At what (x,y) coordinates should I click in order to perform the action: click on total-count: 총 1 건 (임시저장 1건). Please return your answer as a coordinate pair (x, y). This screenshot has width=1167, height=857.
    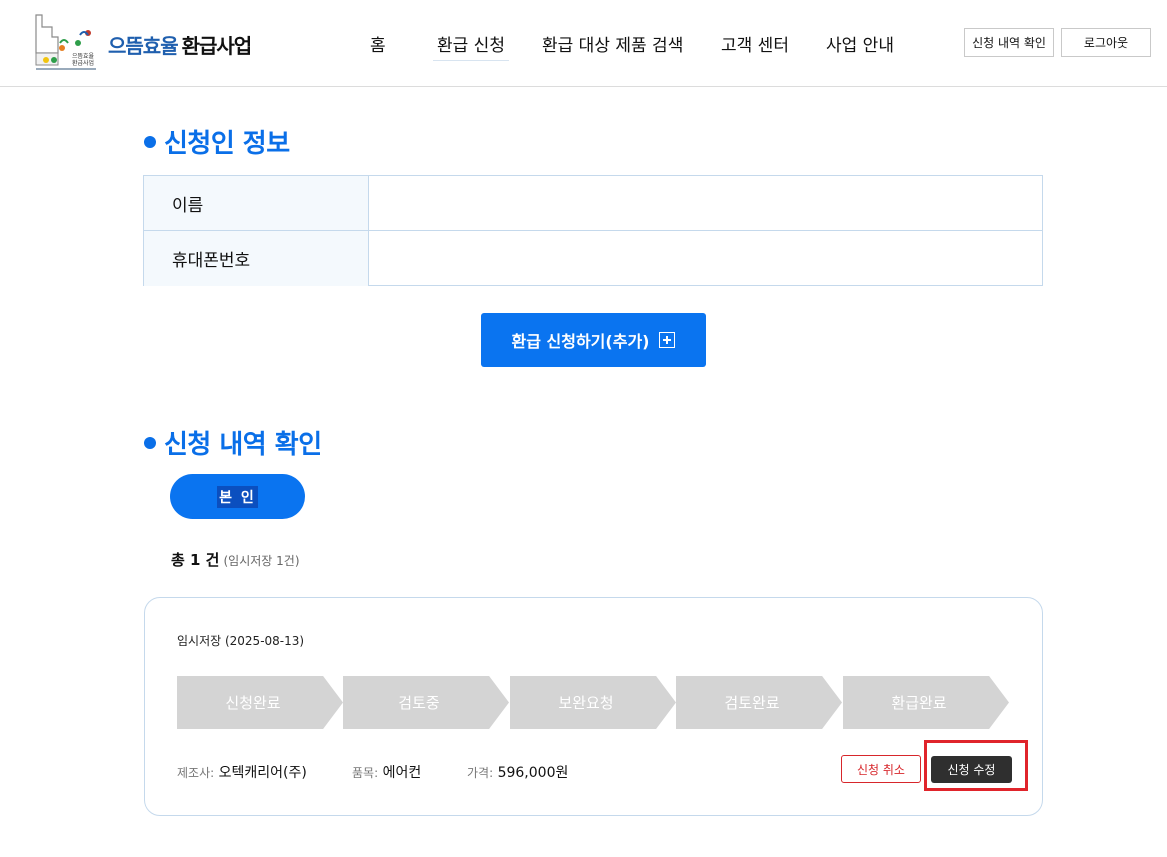
    Looking at the image, I should click on (235, 559).